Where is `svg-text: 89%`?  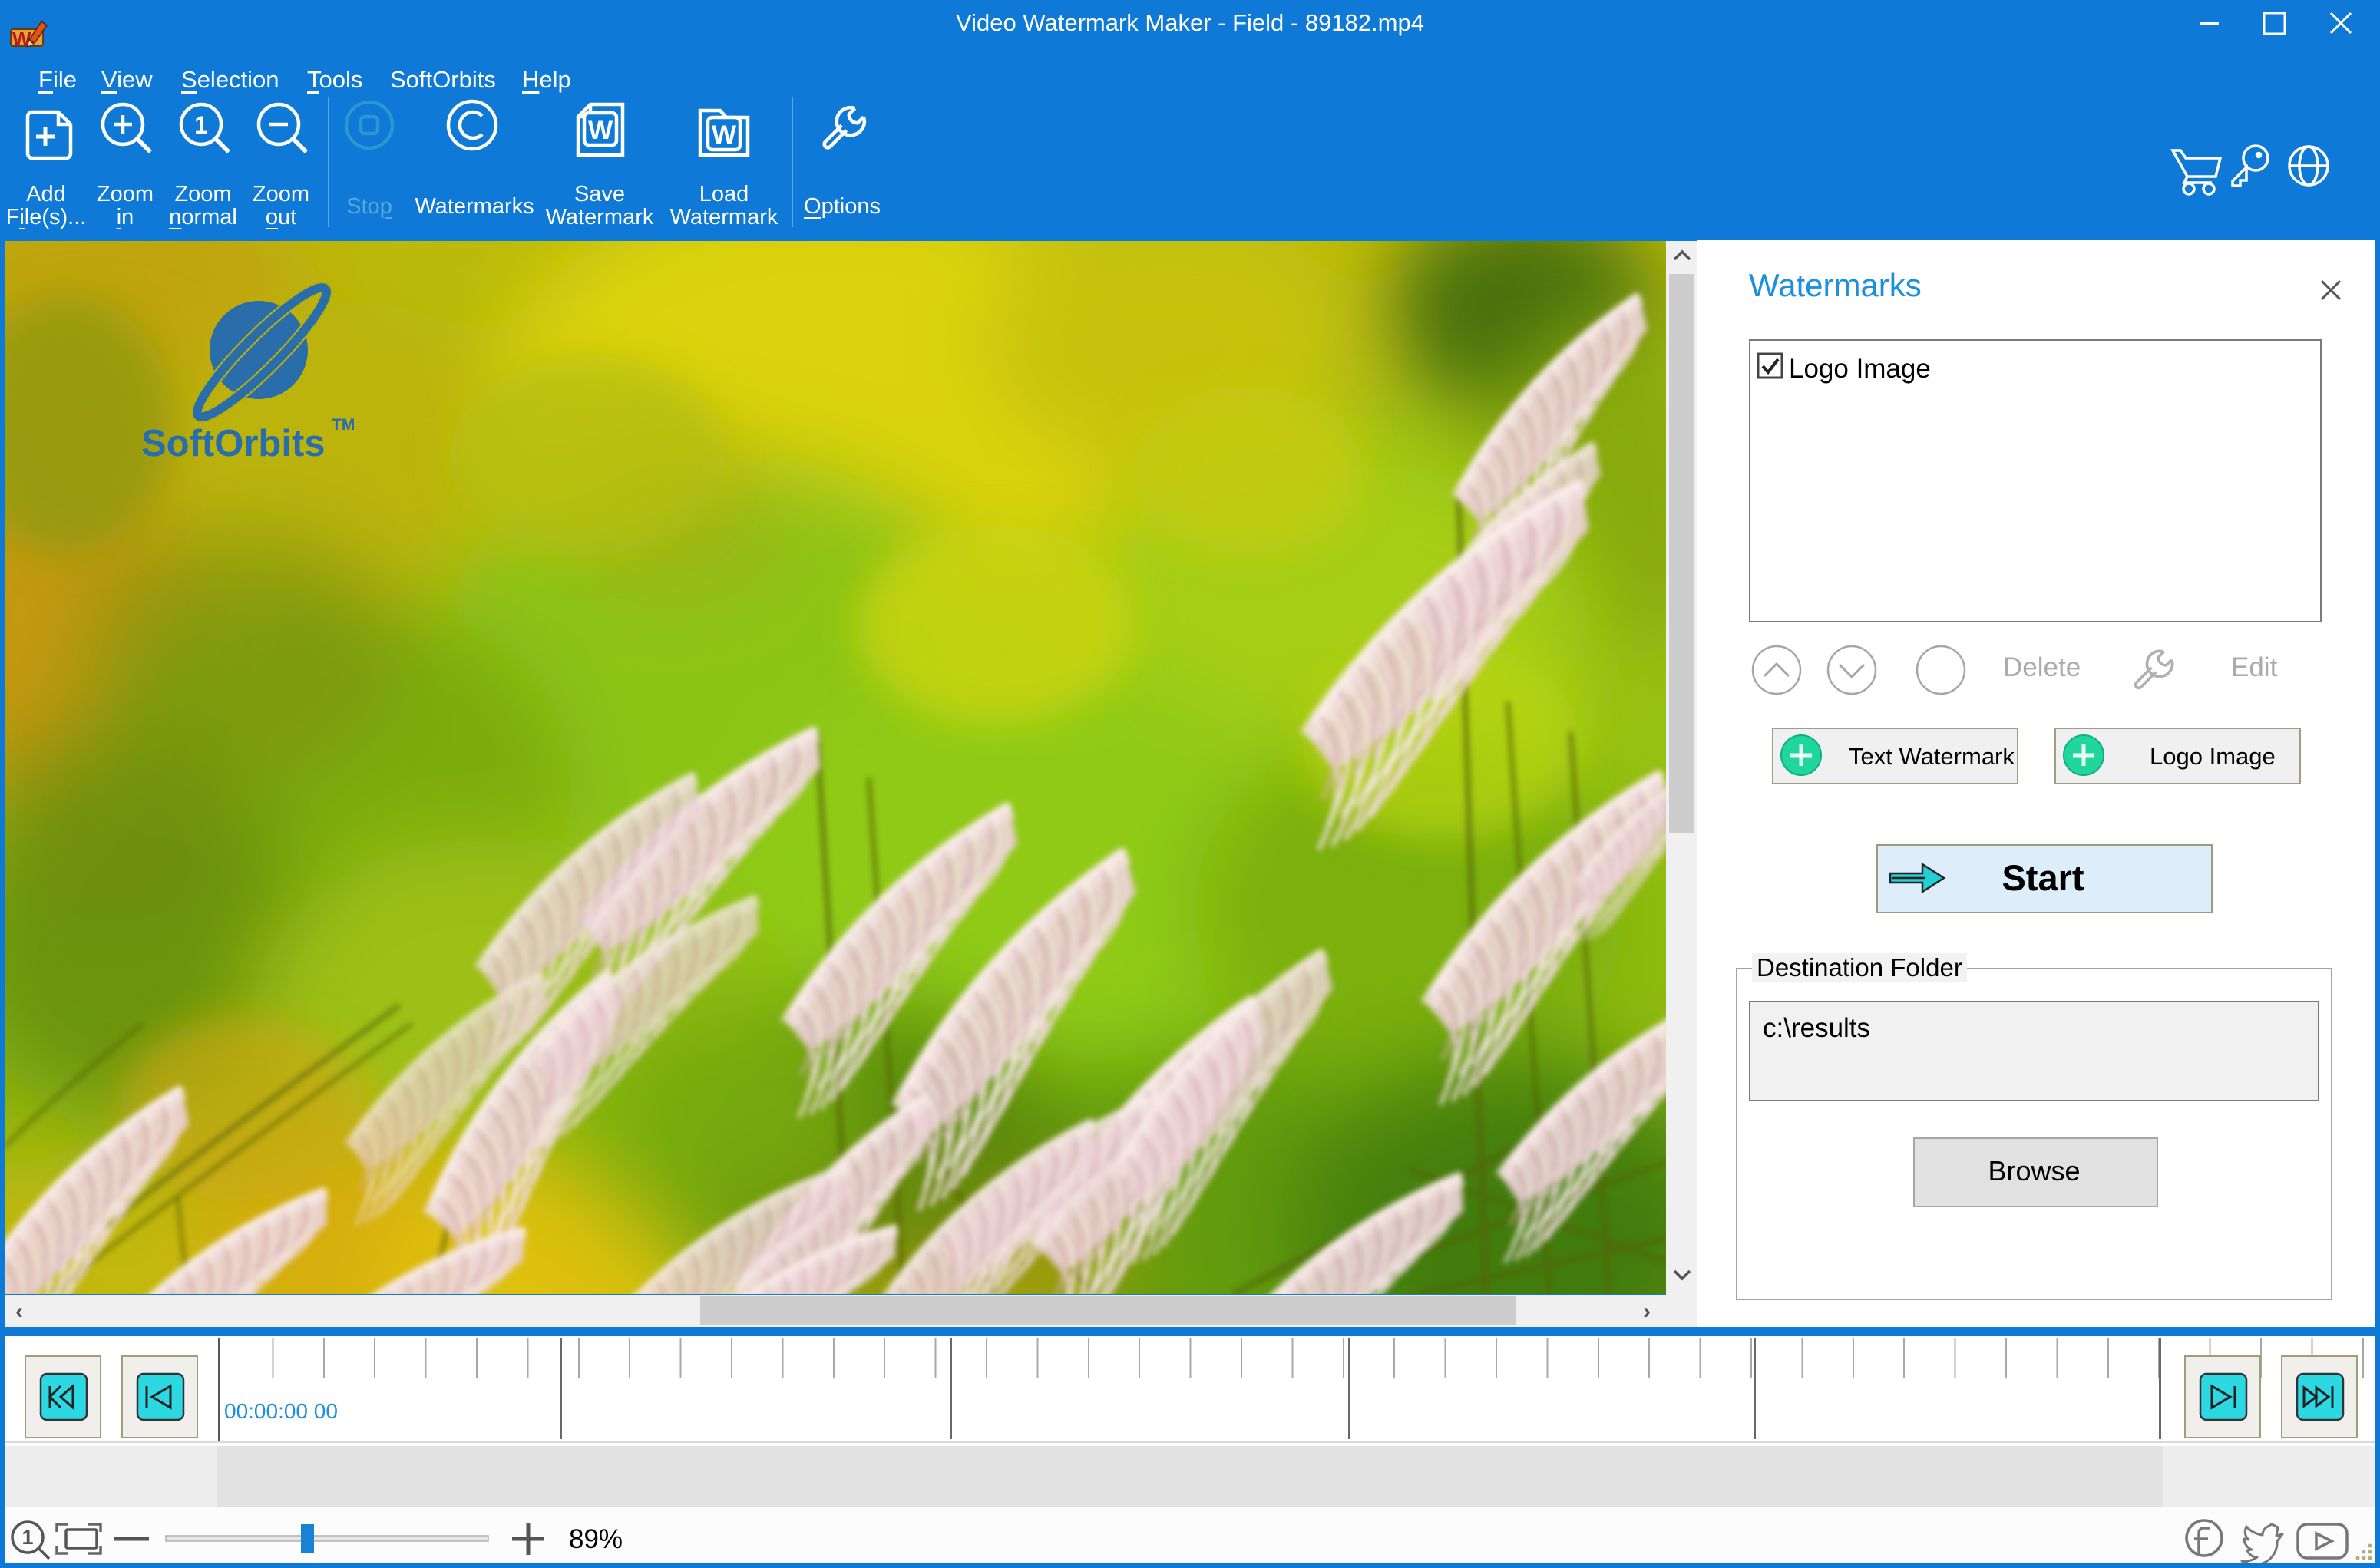
svg-text: 89% is located at coordinates (596, 1539).